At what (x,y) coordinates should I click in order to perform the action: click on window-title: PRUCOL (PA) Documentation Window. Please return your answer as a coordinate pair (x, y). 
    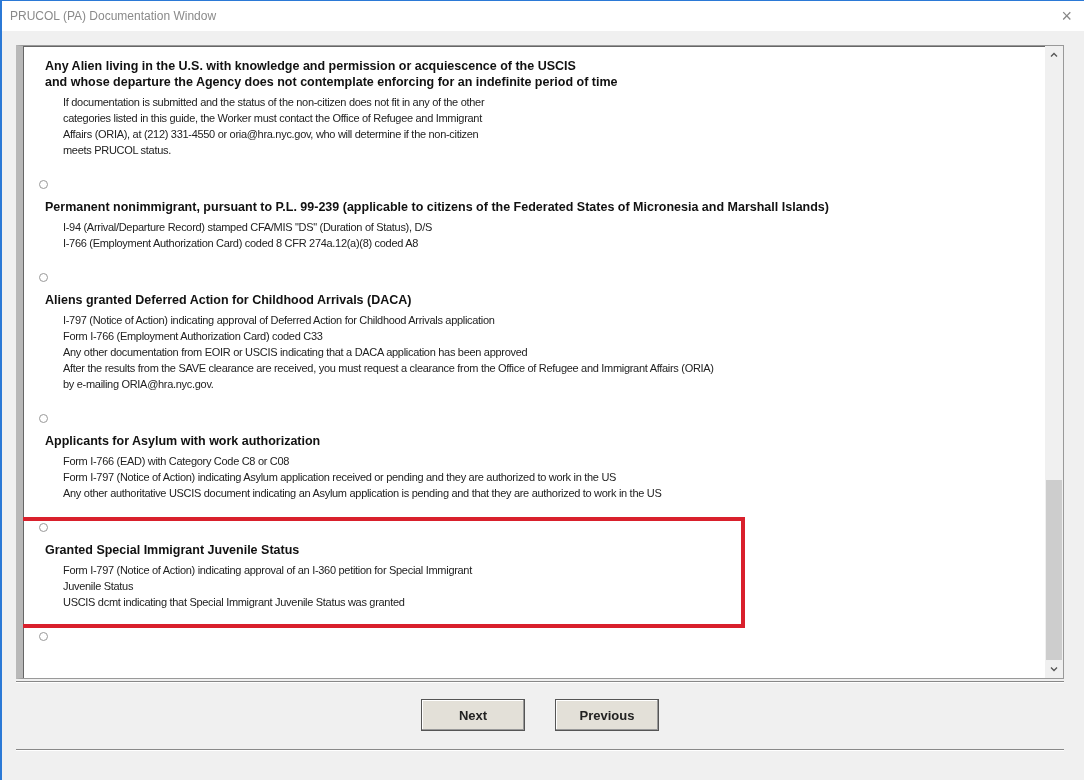
    Looking at the image, I should click on (113, 16).